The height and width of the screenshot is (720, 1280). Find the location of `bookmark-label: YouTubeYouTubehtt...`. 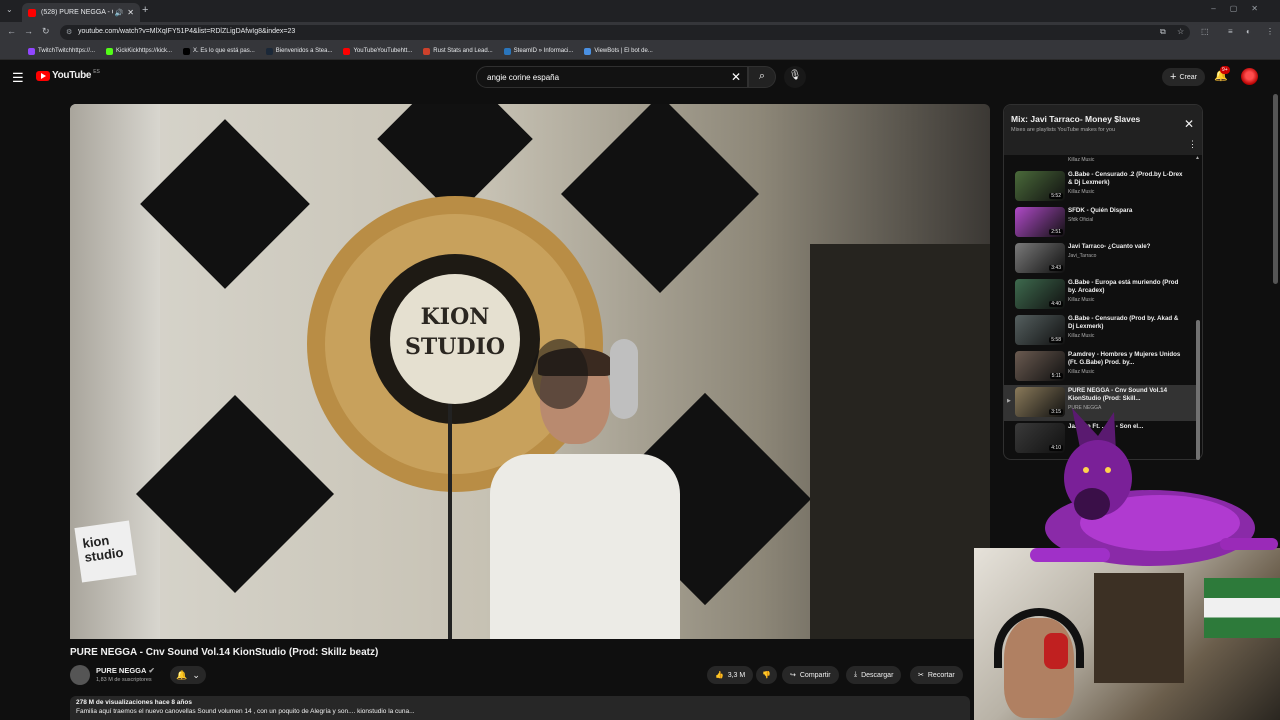

bookmark-label: YouTubeYouTubehtt... is located at coordinates (383, 51).